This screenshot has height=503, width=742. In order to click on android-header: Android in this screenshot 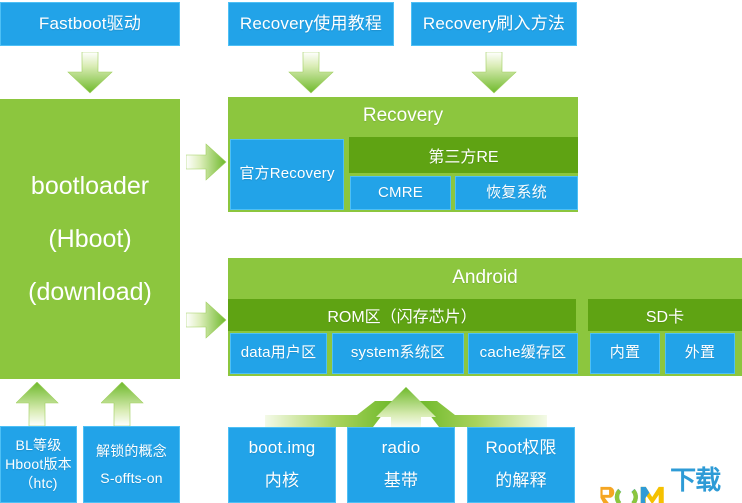, I will do `click(485, 277)`.